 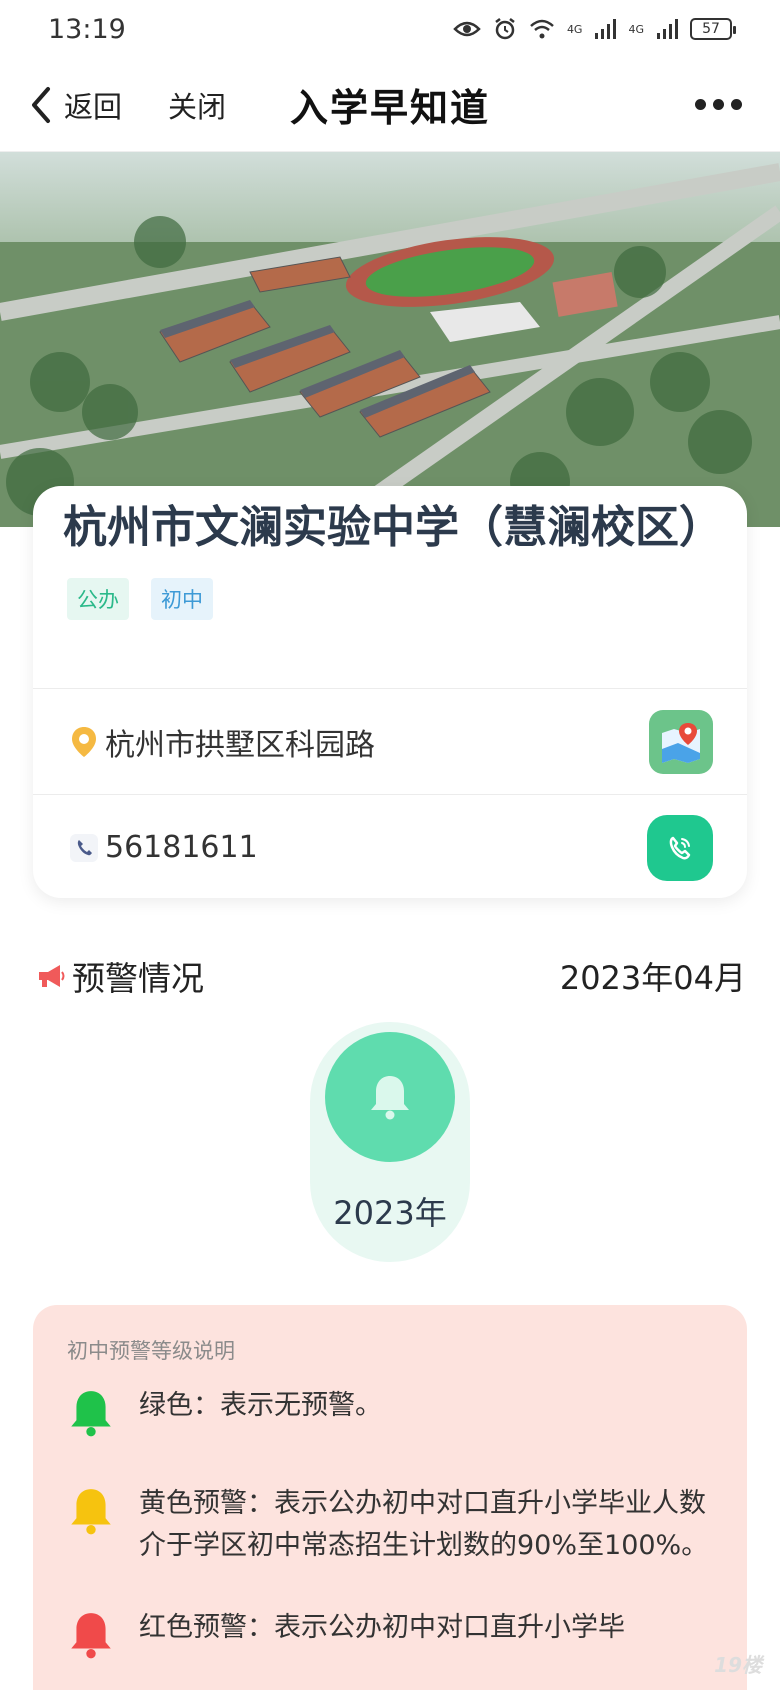 I want to click on battery-level: 57, so click(x=711, y=29).